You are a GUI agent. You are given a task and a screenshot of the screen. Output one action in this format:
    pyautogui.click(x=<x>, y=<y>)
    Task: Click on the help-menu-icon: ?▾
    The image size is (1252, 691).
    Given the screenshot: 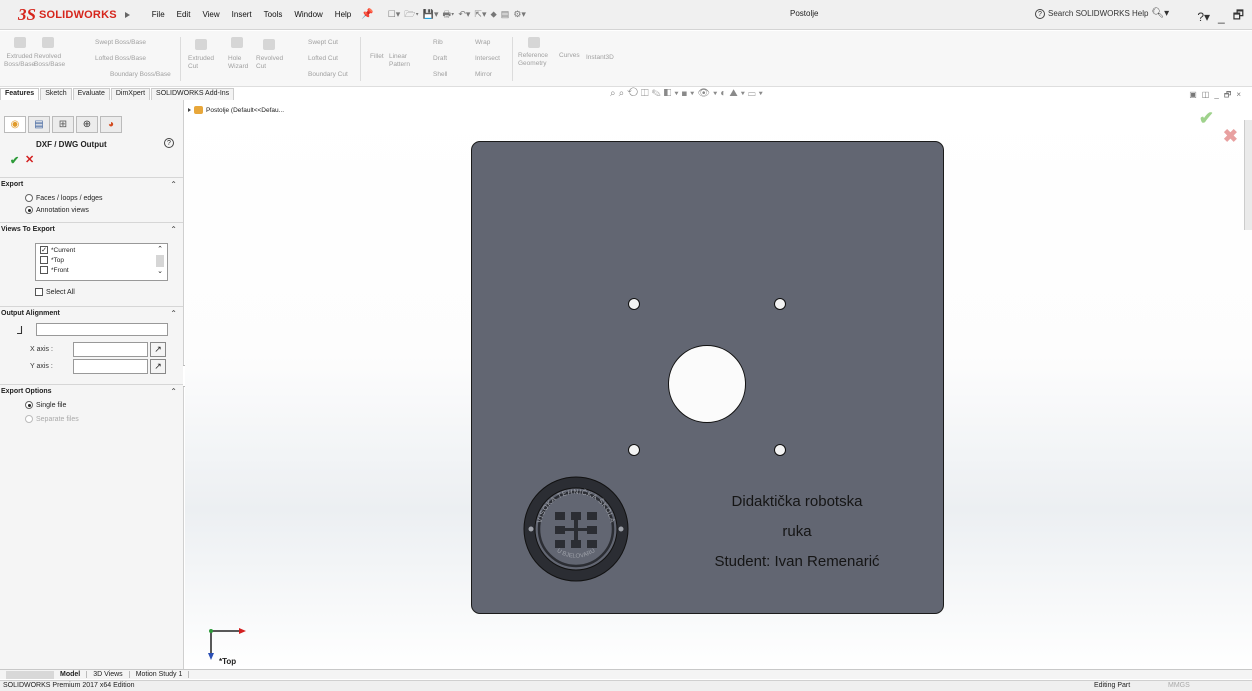 What is the action you would take?
    pyautogui.click(x=1203, y=17)
    